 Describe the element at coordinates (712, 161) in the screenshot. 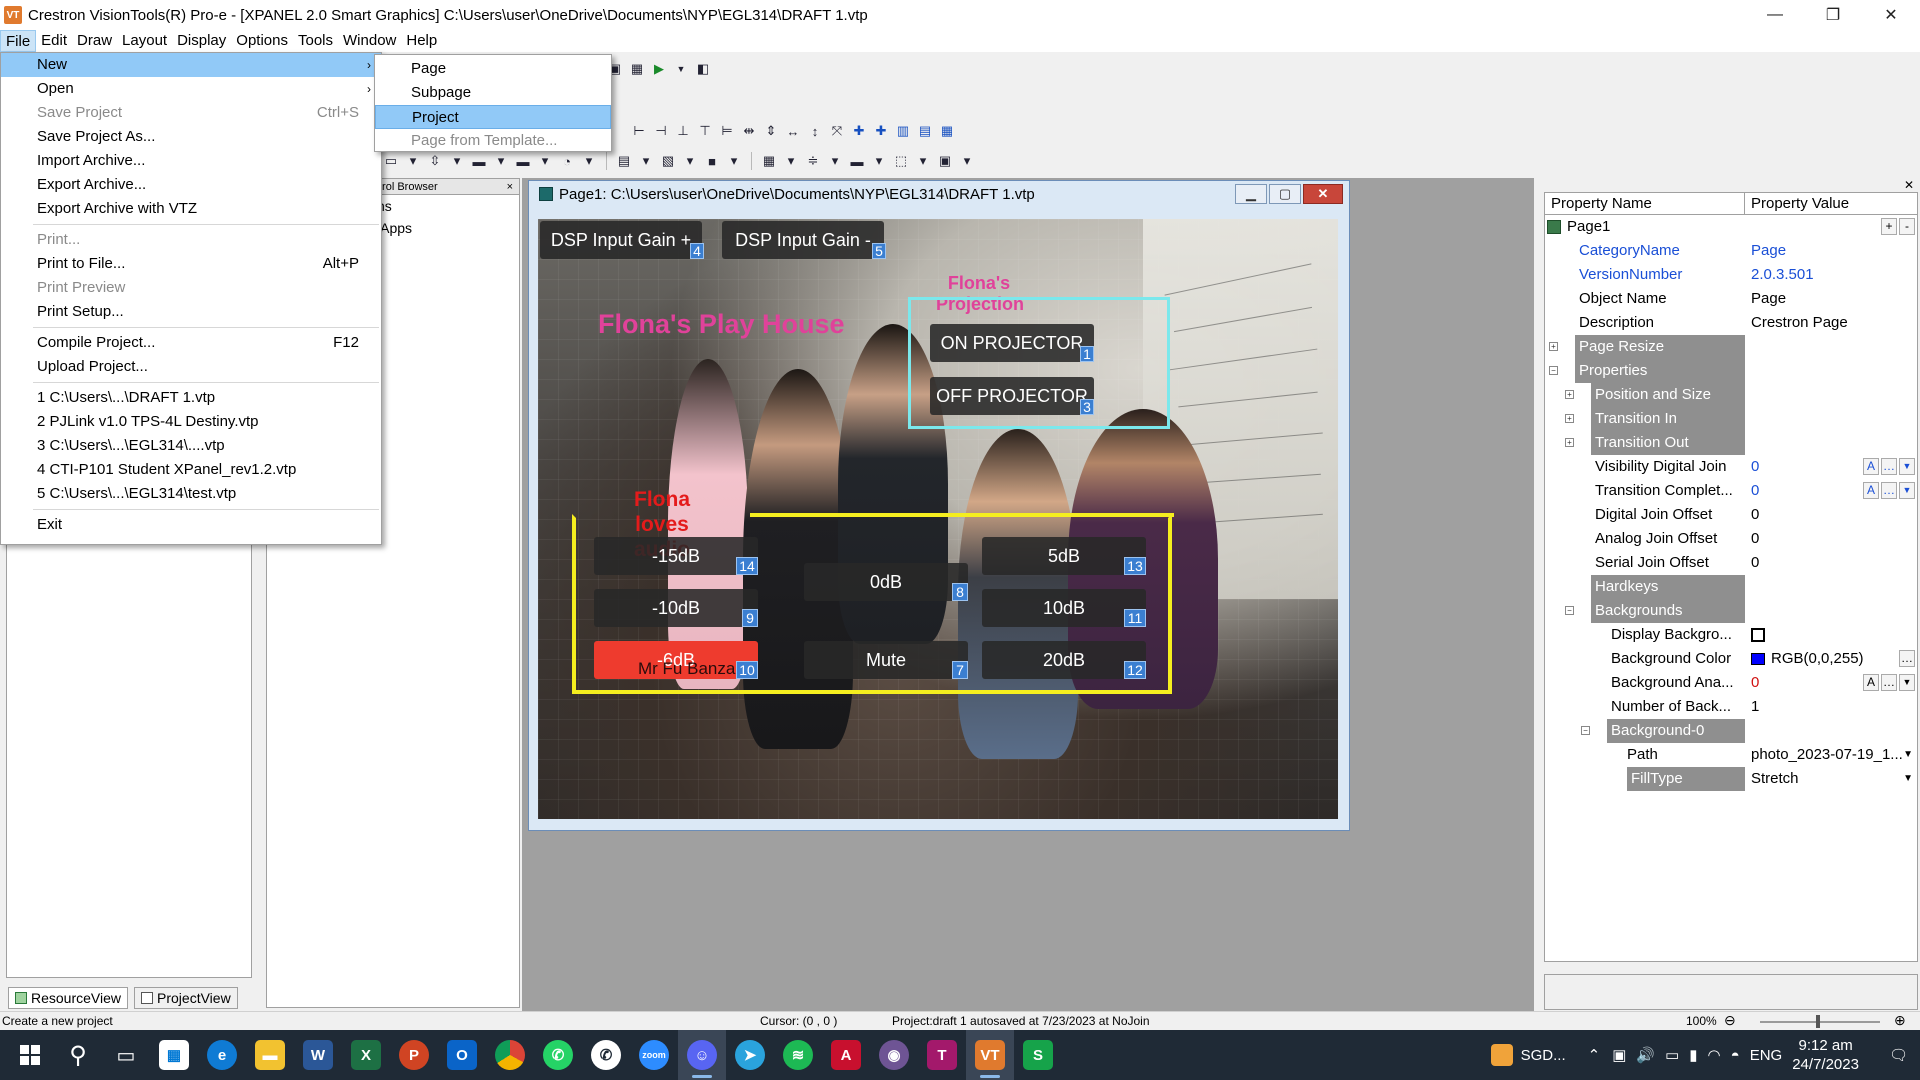

I see `tool-o-icon: ■` at that location.